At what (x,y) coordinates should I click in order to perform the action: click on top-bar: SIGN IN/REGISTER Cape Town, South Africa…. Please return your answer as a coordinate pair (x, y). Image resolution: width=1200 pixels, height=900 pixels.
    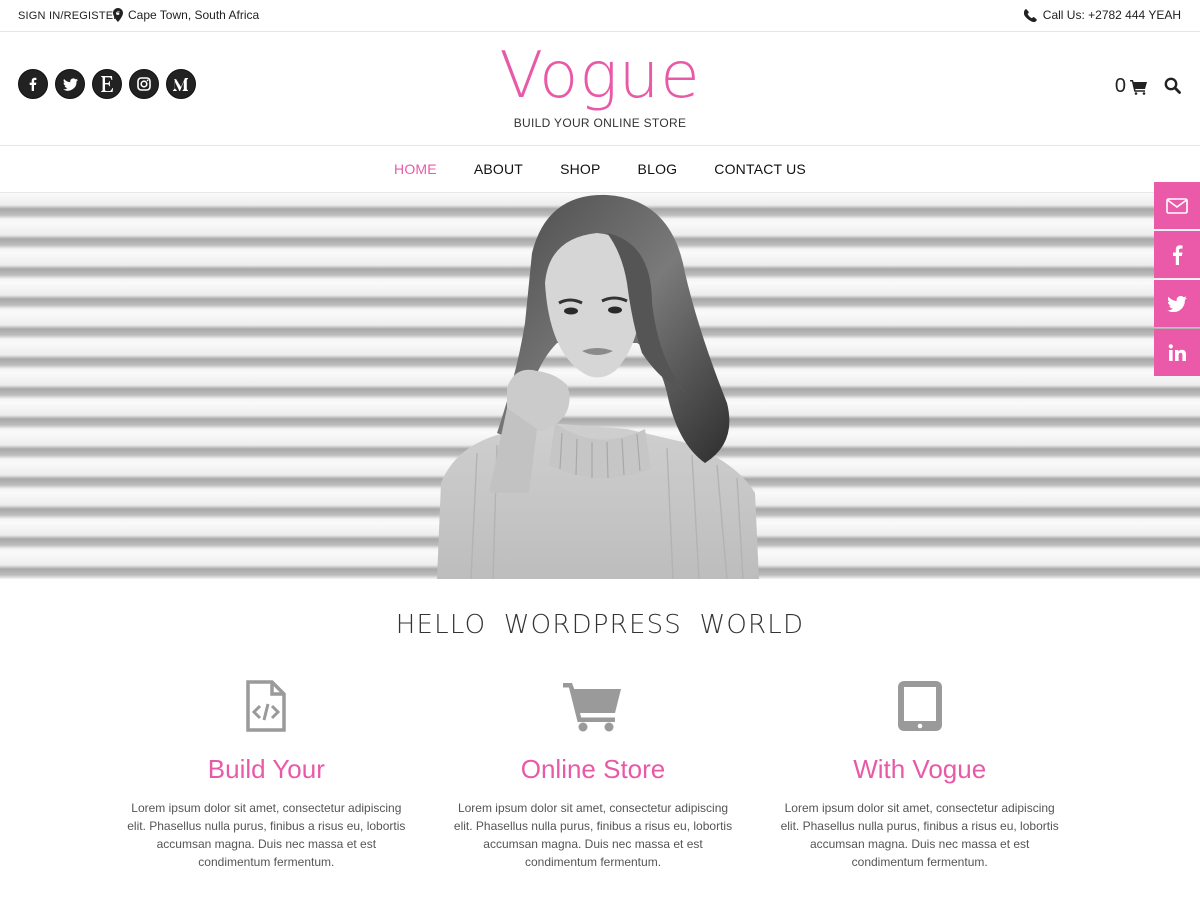
    Looking at the image, I should click on (600, 16).